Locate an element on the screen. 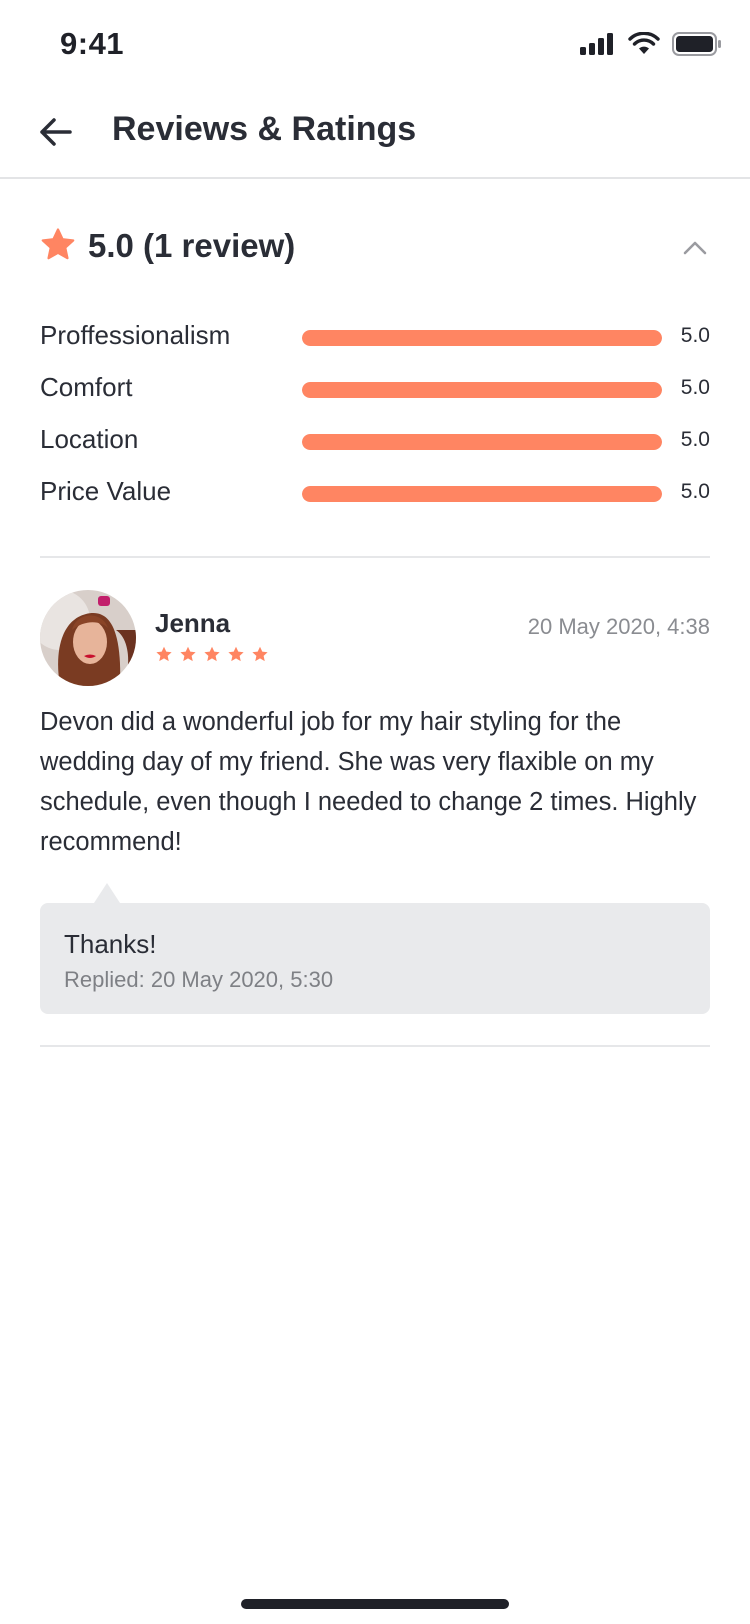 The height and width of the screenshot is (1624, 750). rating-summary-text: 5.0 (1 review) is located at coordinates (192, 245).